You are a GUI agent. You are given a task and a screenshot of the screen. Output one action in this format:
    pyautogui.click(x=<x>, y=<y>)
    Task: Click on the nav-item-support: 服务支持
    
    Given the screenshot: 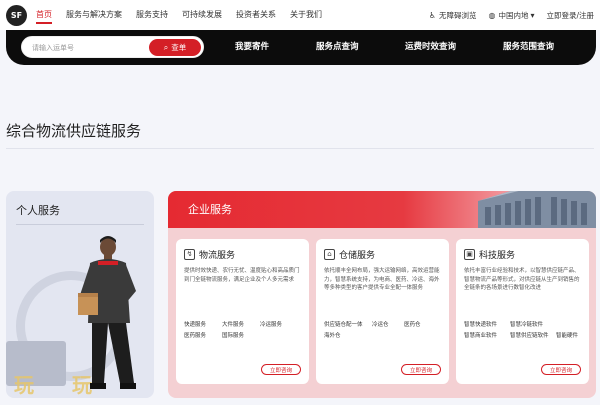 What is the action you would take?
    pyautogui.click(x=152, y=15)
    